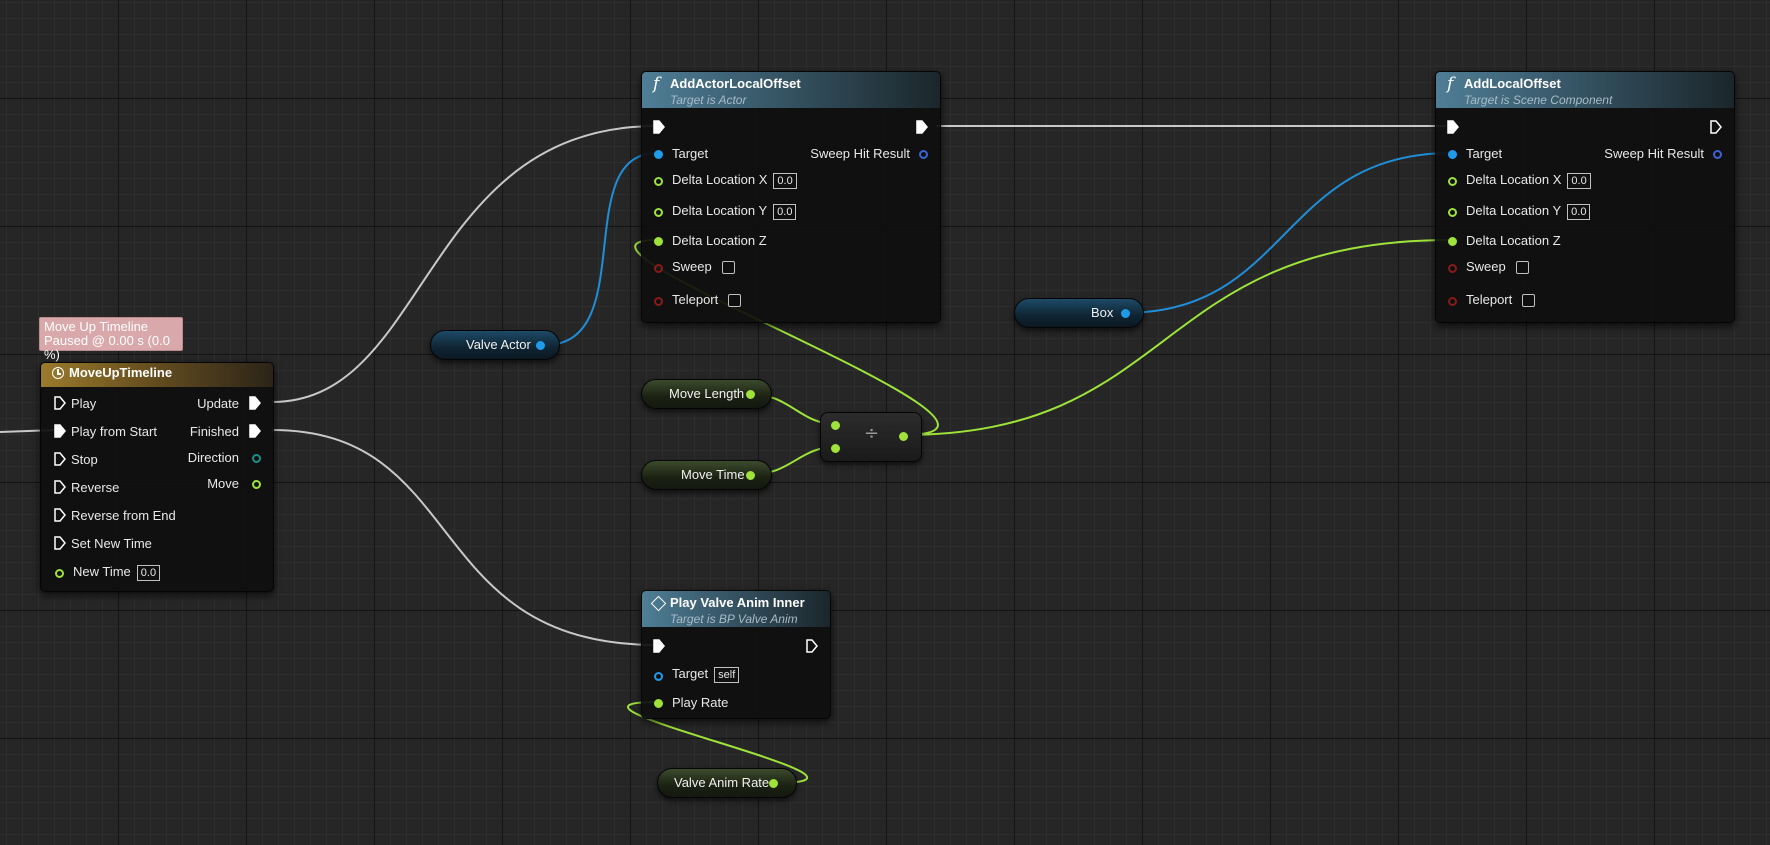 Image resolution: width=1770 pixels, height=845 pixels. What do you see at coordinates (1102, 312) in the screenshot?
I see `box-label: Box` at bounding box center [1102, 312].